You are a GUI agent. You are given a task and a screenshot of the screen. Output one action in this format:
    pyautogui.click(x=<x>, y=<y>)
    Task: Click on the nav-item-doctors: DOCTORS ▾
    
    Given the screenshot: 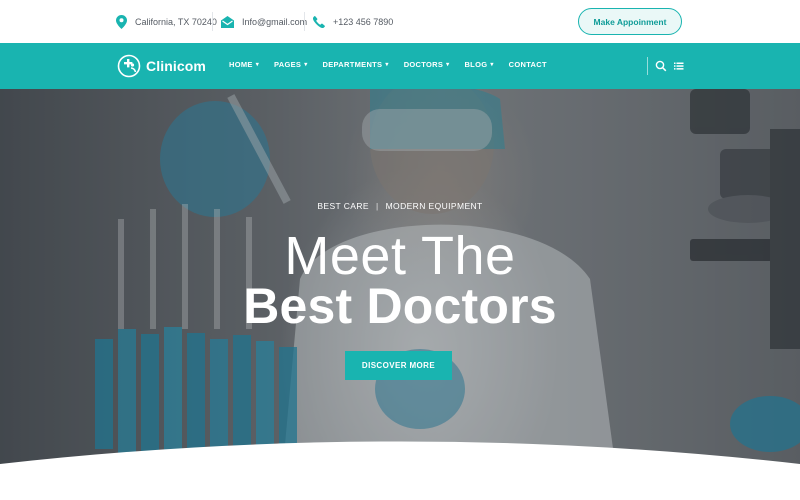 What is the action you would take?
    pyautogui.click(x=427, y=64)
    